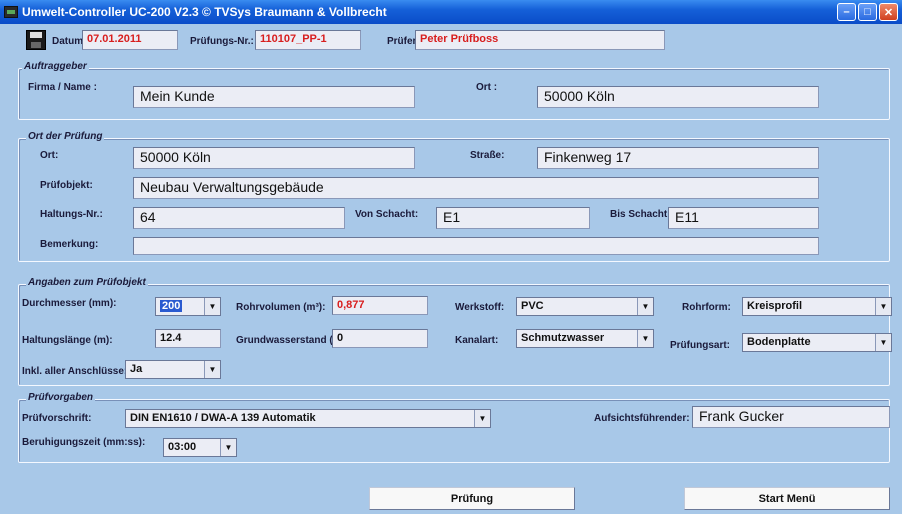 This screenshot has width=902, height=514. Describe the element at coordinates (274, 158) in the screenshot. I see `ort-field: 50000 Köln` at that location.